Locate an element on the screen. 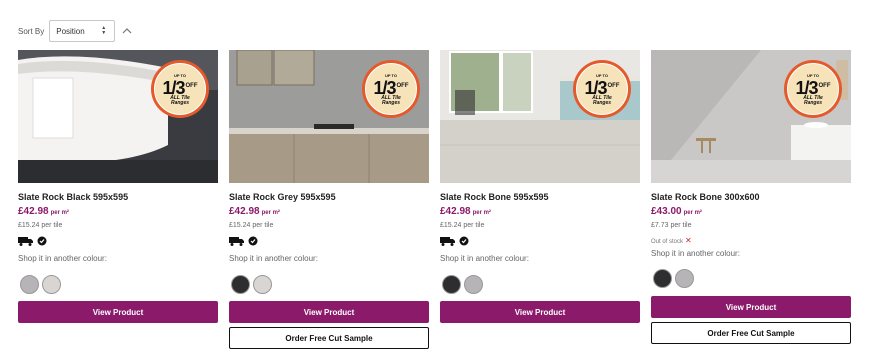 Image resolution: width=871 pixels, height=356 pixels. sort-select: Position ▲ ▼ is located at coordinates (82, 31).